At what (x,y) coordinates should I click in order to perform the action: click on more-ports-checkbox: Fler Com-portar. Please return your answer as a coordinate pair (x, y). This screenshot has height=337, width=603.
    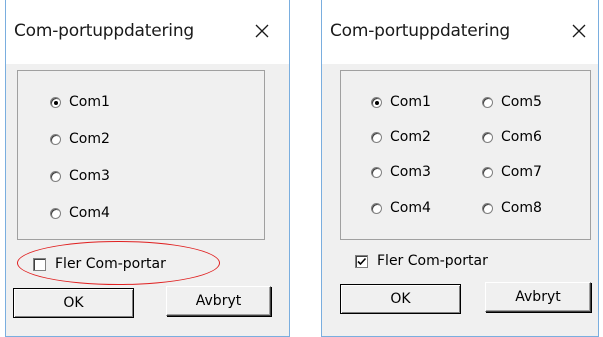
    Looking at the image, I should click on (421, 261).